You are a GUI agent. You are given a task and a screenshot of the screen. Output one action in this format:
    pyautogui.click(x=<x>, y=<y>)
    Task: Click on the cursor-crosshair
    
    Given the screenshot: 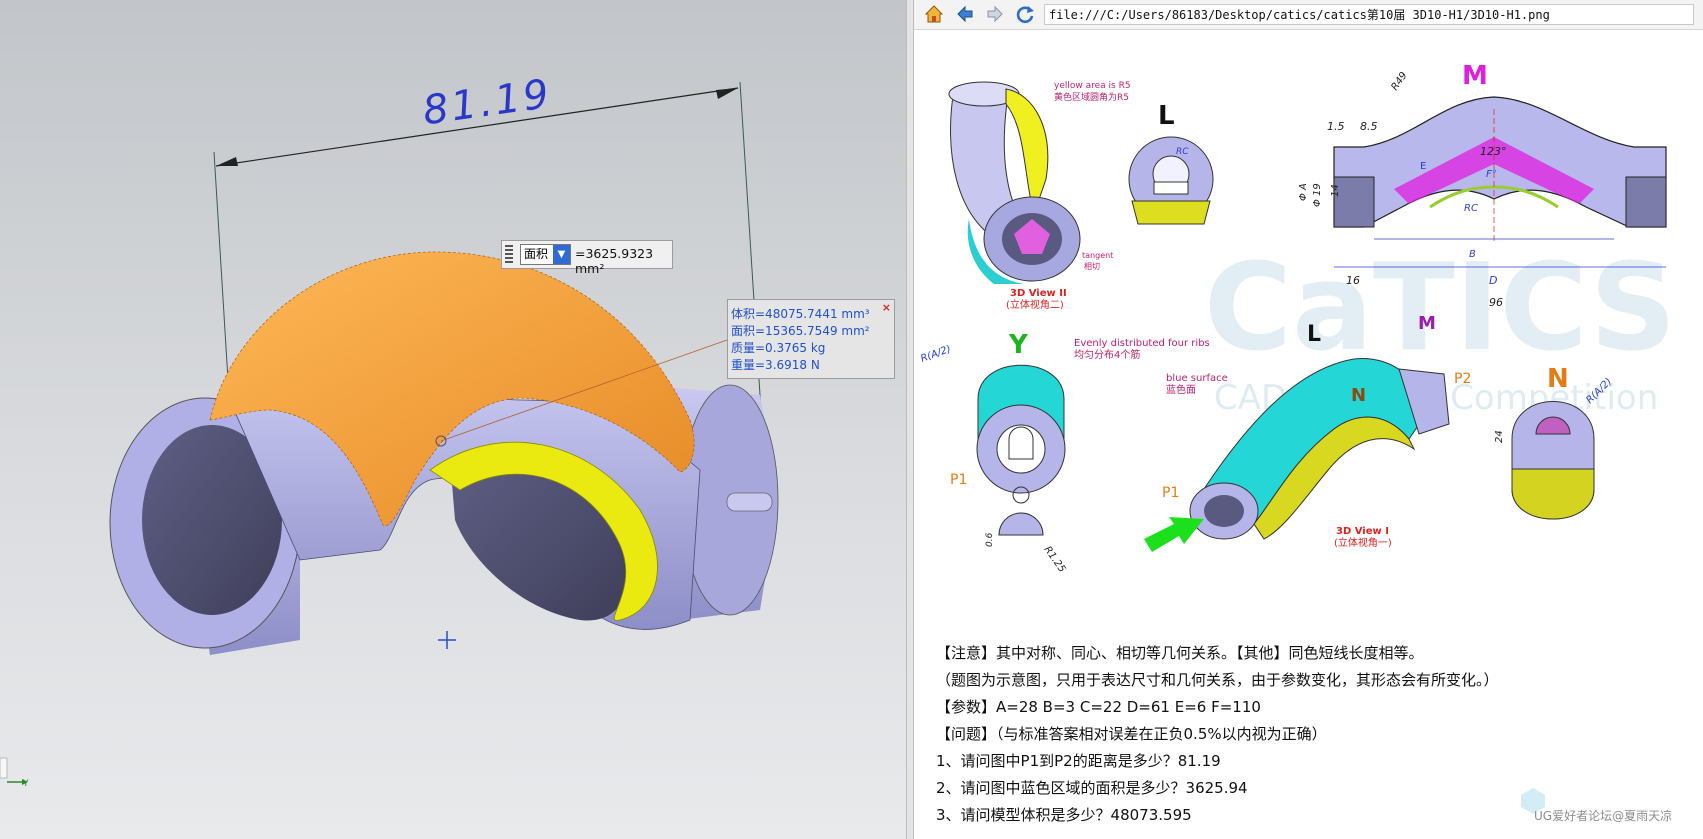 What is the action you would take?
    pyautogui.click(x=447, y=640)
    